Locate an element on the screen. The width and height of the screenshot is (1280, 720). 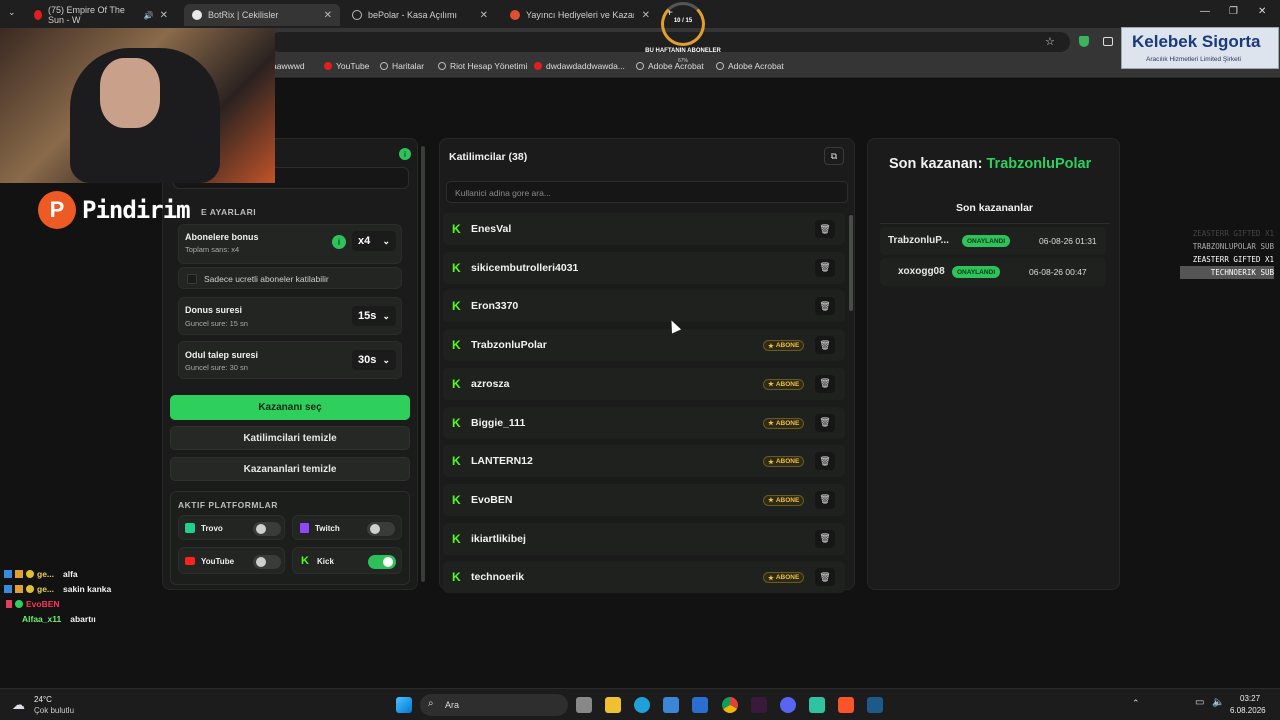
pindirim-logo: P Pindirim is located at coordinates (114, 210).